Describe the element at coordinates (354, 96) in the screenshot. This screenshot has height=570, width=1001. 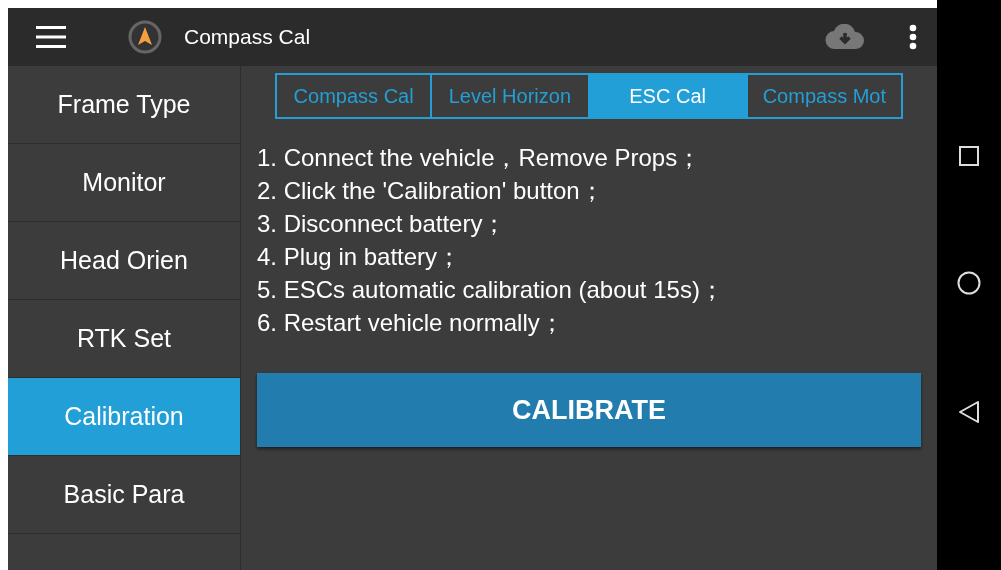
I see `tab: Compass Cal` at that location.